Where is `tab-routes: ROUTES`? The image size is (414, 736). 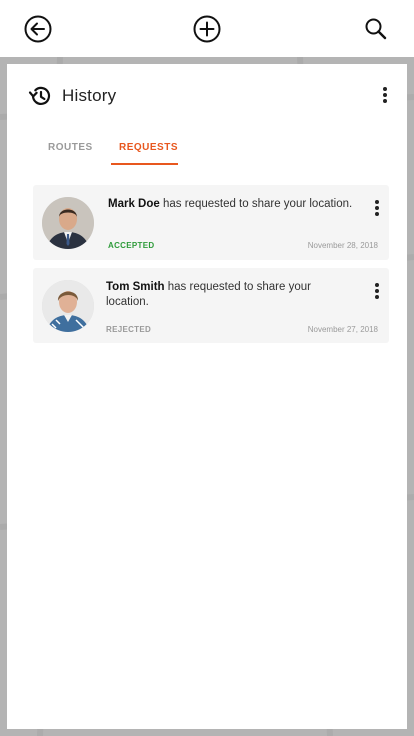 tab-routes: ROUTES is located at coordinates (70, 147).